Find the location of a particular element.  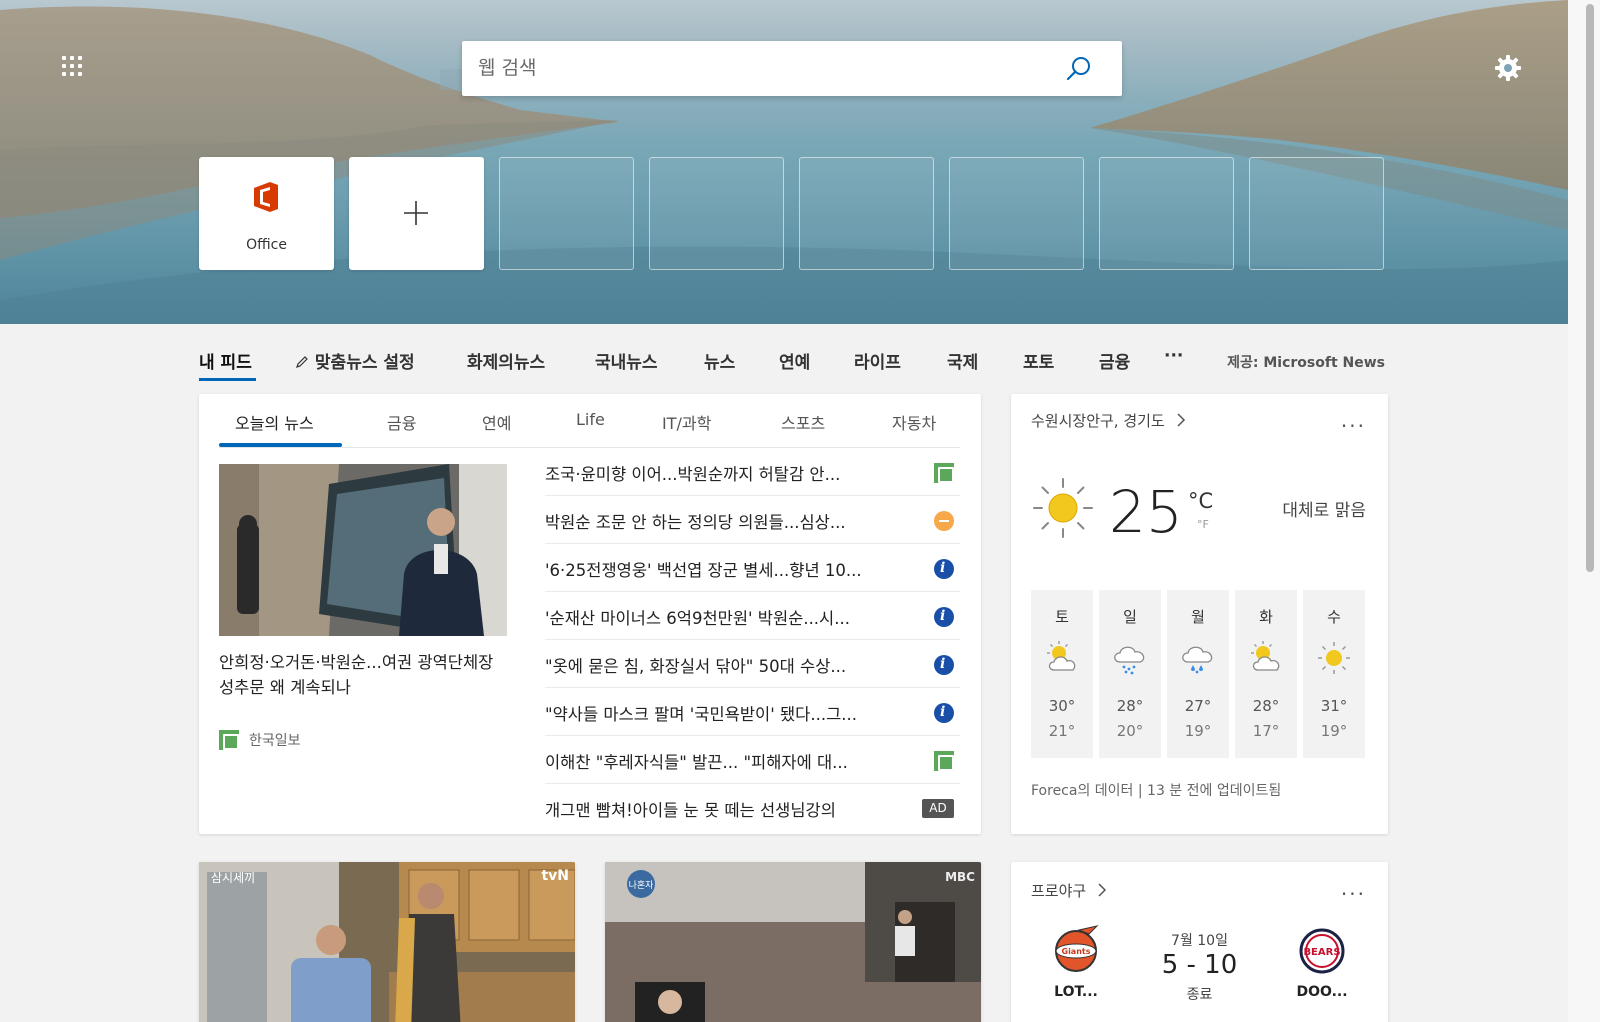

forecast-day-name: 월 is located at coordinates (1198, 617).